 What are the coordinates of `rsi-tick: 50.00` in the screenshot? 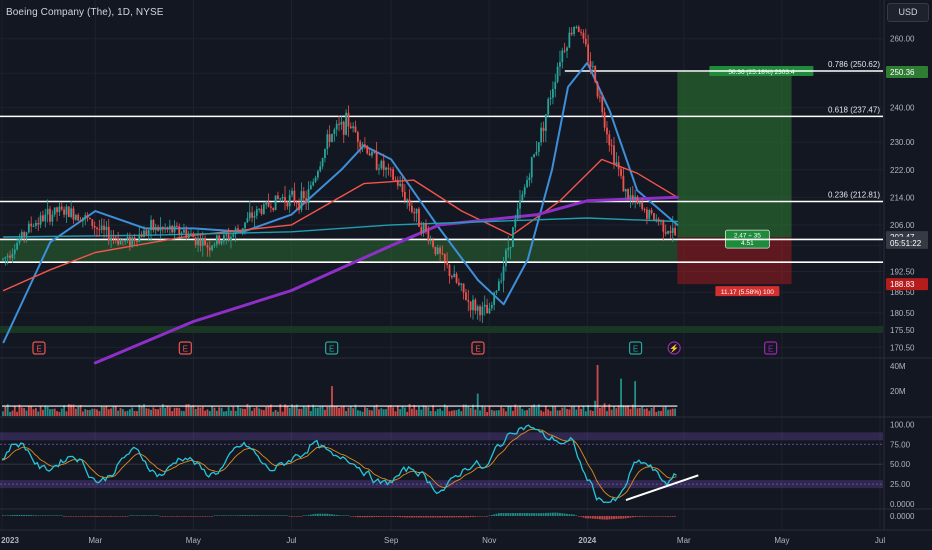 It's located at (900, 464).